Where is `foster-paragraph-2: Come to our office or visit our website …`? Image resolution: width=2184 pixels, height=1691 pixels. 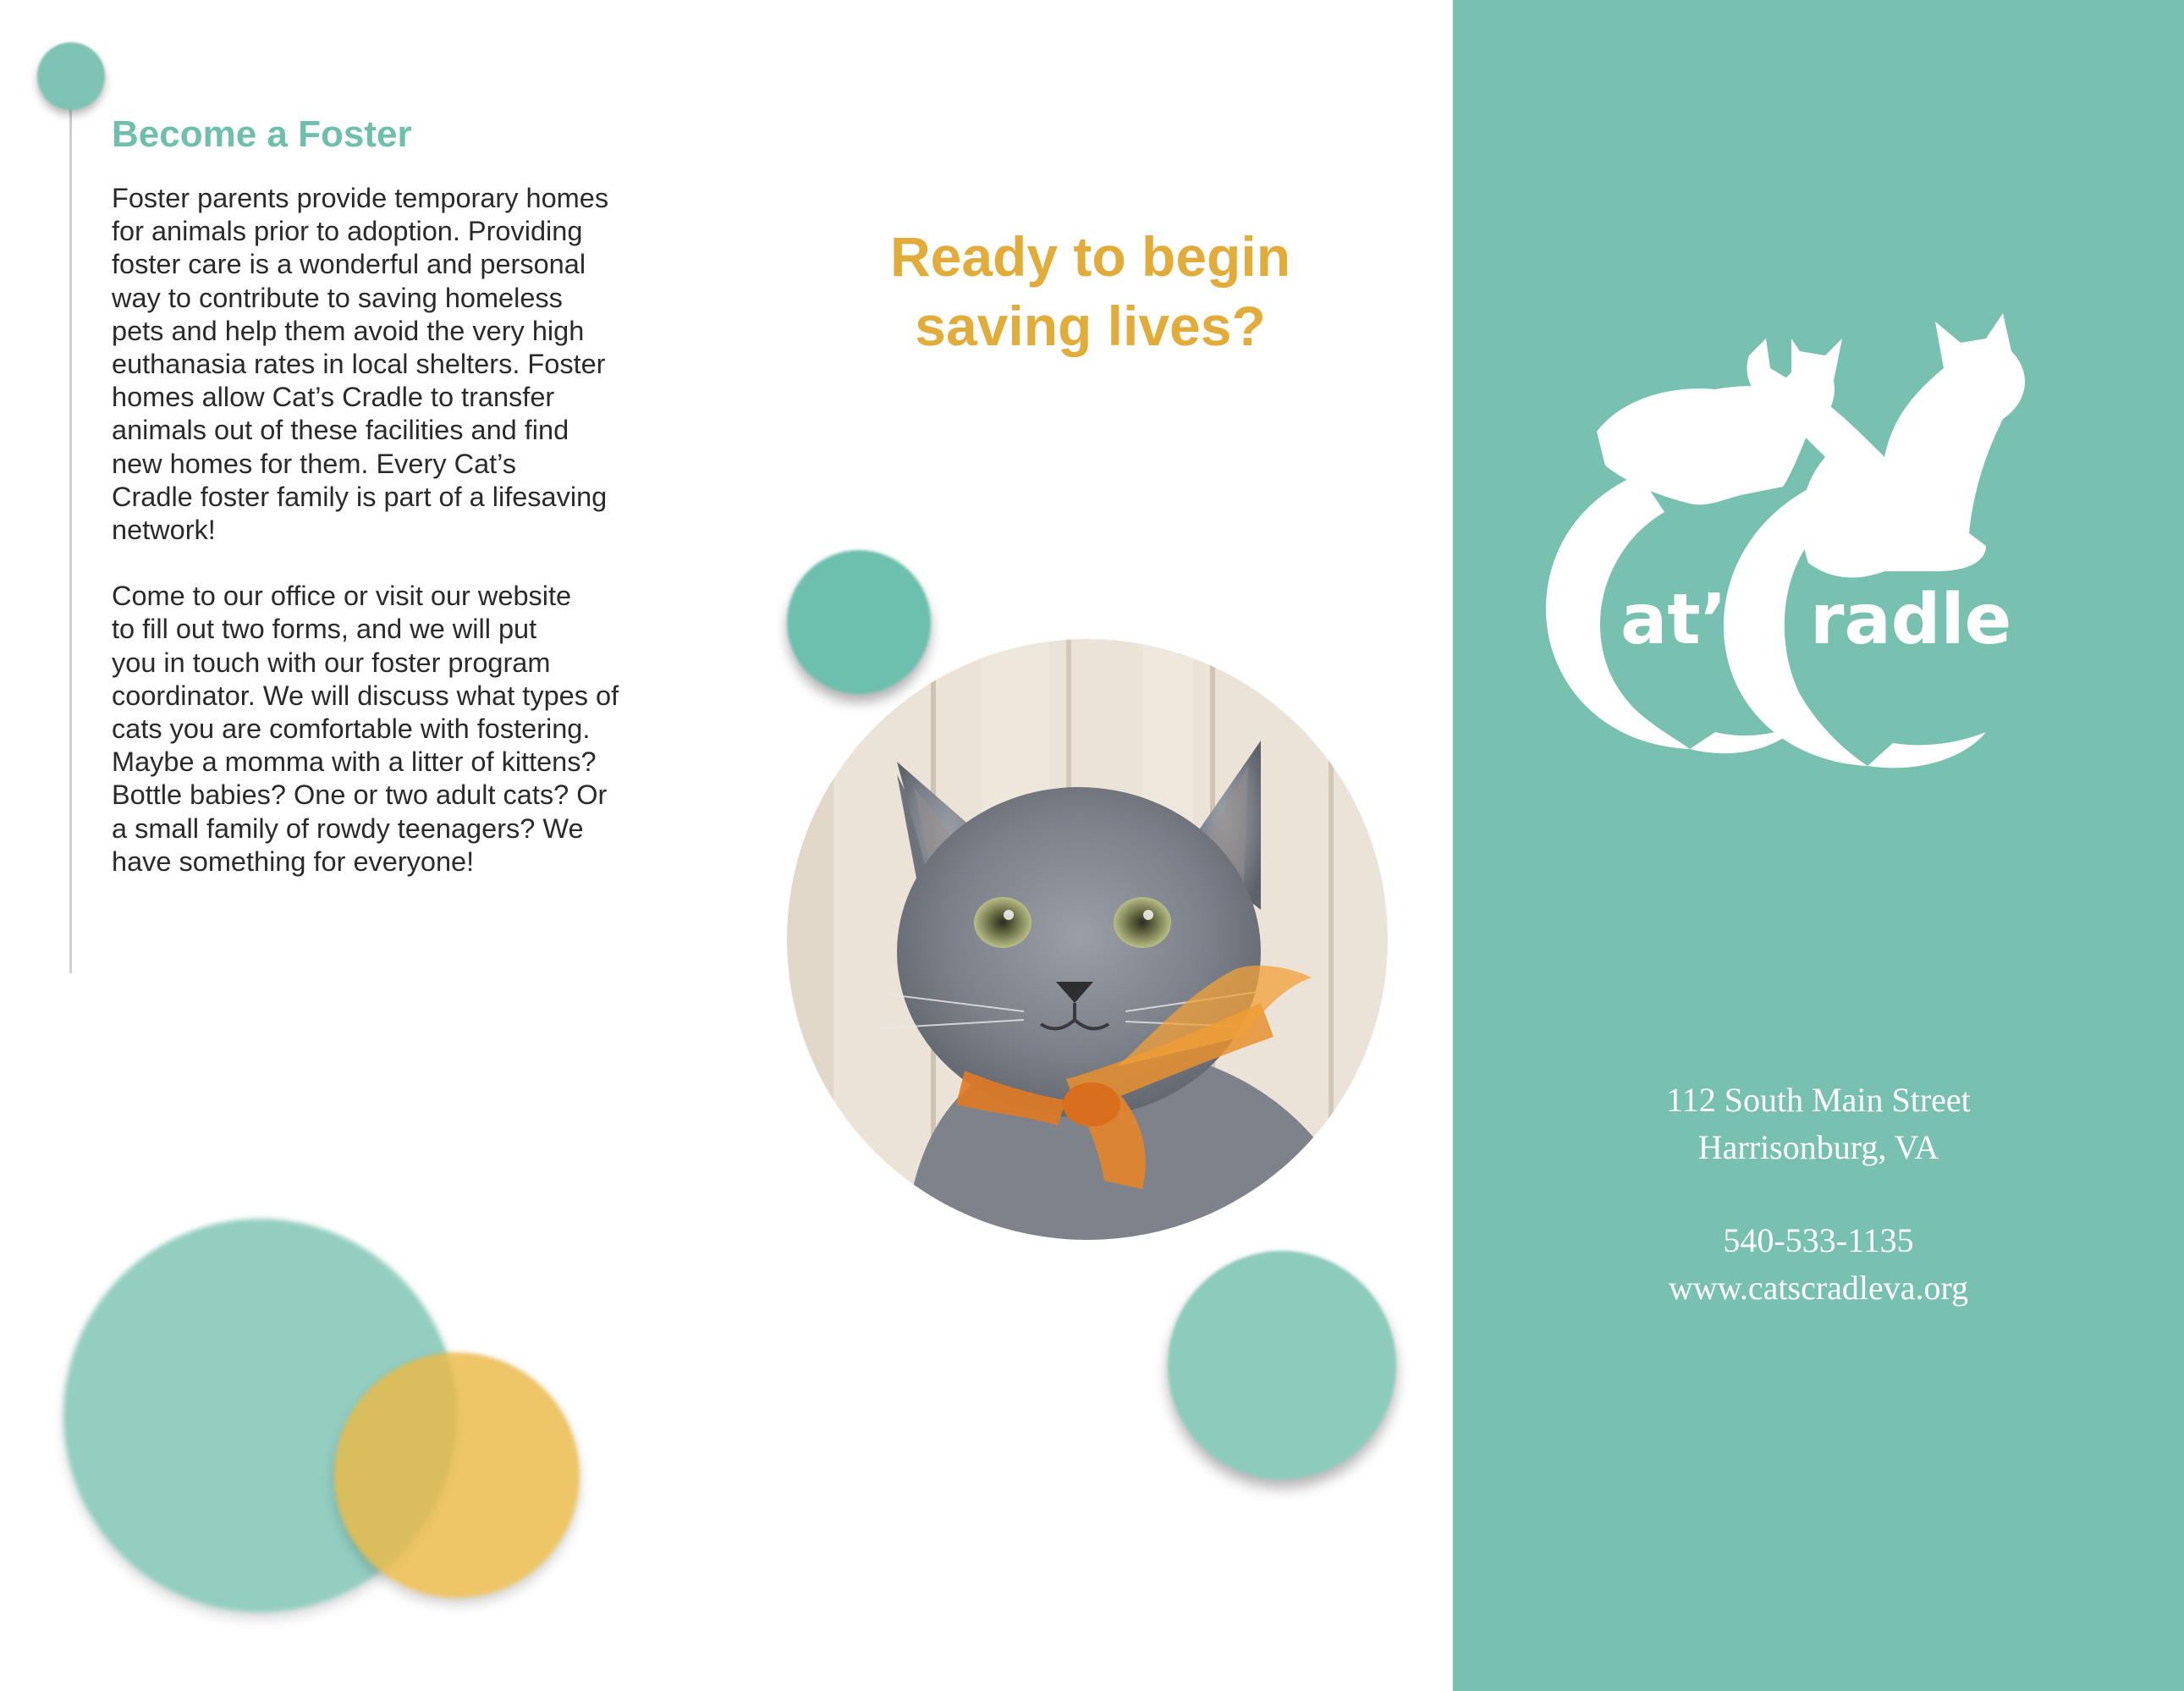 foster-paragraph-2: Come to our office or visit our website … is located at coordinates (365, 729).